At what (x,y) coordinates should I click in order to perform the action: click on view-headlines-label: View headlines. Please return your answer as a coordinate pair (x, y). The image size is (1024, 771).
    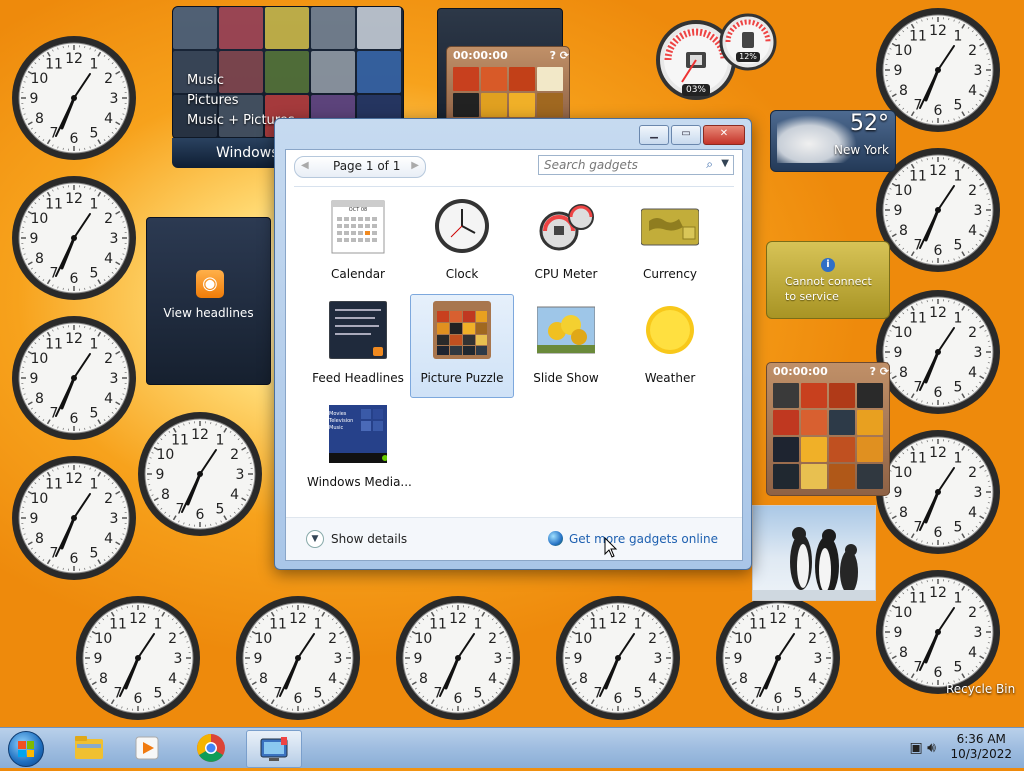
    Looking at the image, I should click on (208, 313).